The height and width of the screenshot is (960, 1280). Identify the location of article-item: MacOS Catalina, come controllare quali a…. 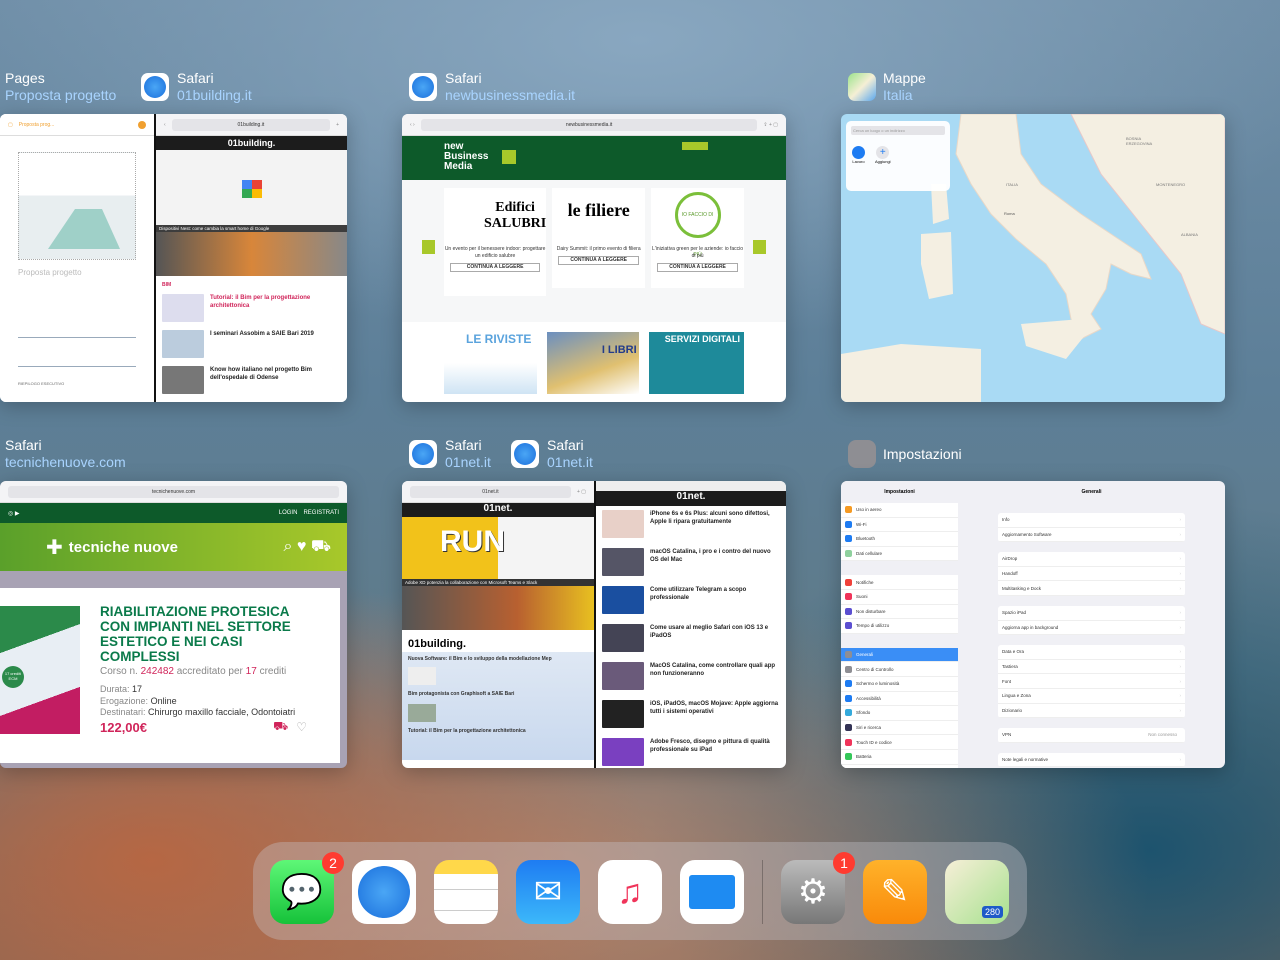
(691, 677).